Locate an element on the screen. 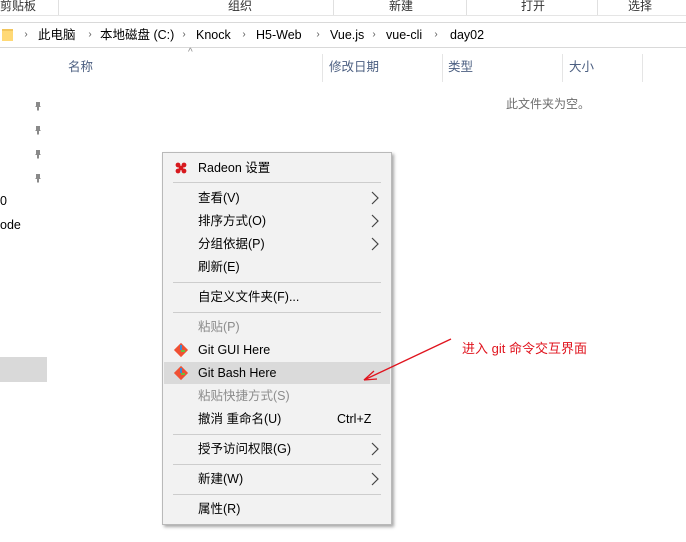 The image size is (686, 542). ribbon-group-organize: 组织 is located at coordinates (239, 6).